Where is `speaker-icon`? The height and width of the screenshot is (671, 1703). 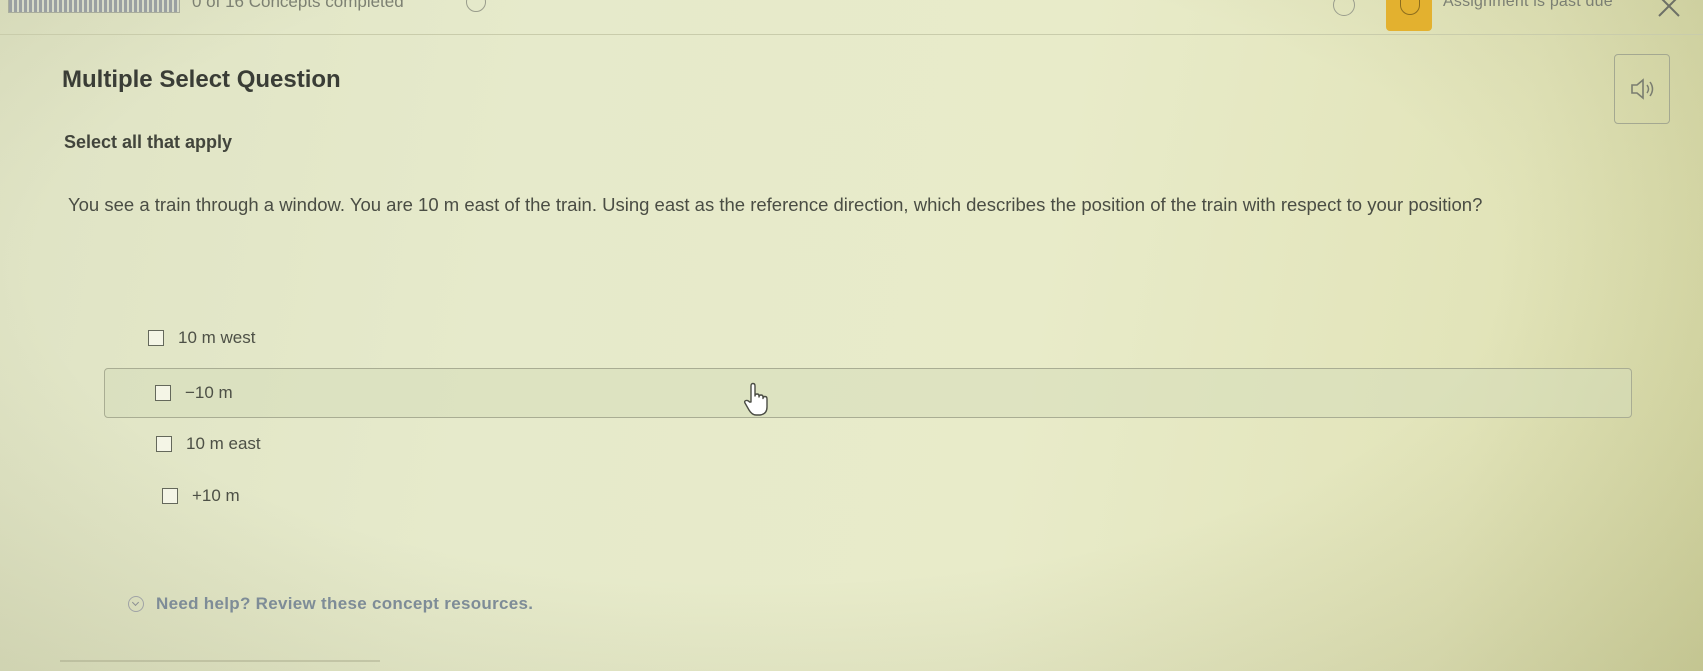
speaker-icon is located at coordinates (1642, 89).